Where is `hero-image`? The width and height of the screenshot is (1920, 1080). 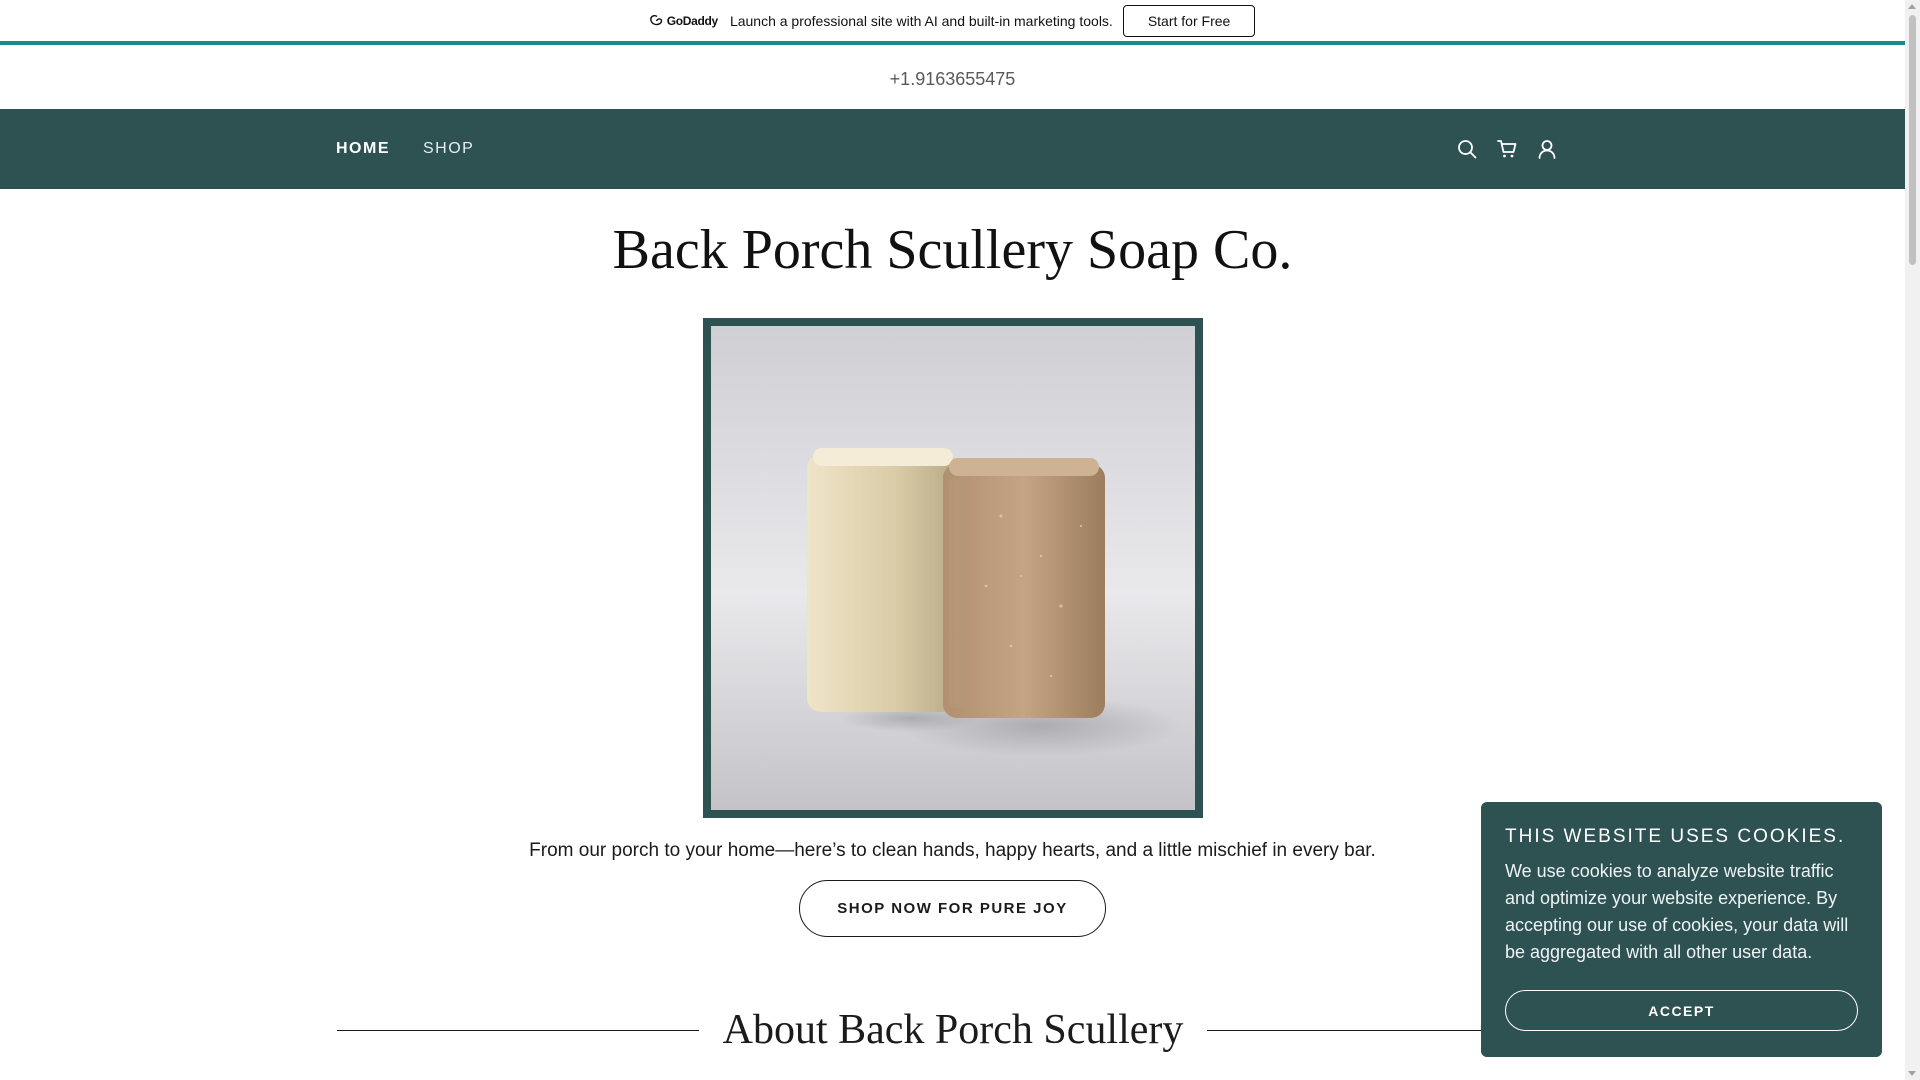 hero-image is located at coordinates (953, 568).